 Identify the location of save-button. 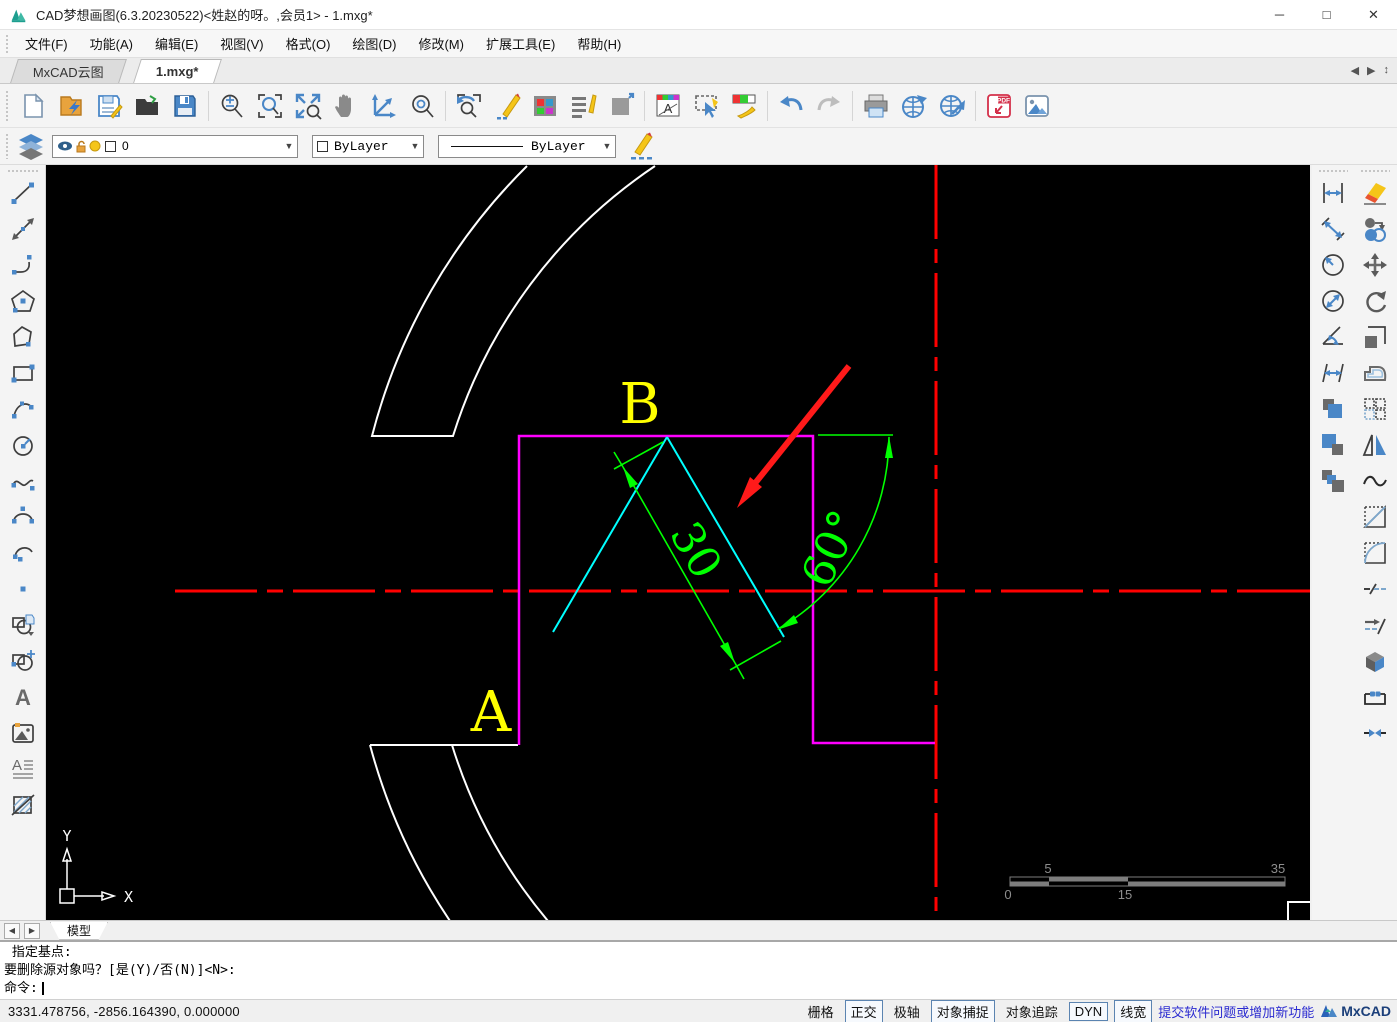
(109, 106).